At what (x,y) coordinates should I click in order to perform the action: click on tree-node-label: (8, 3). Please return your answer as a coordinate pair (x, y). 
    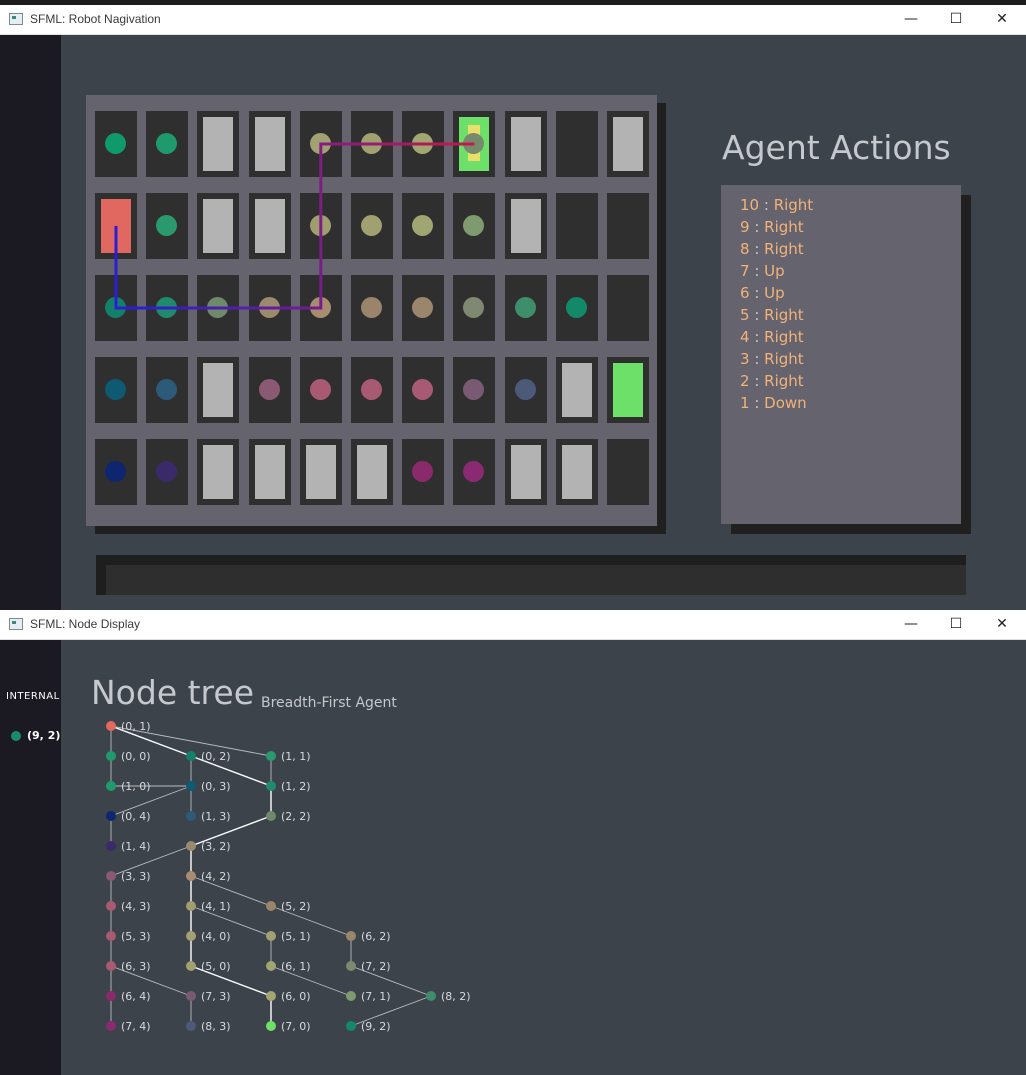
    Looking at the image, I should click on (216, 1026).